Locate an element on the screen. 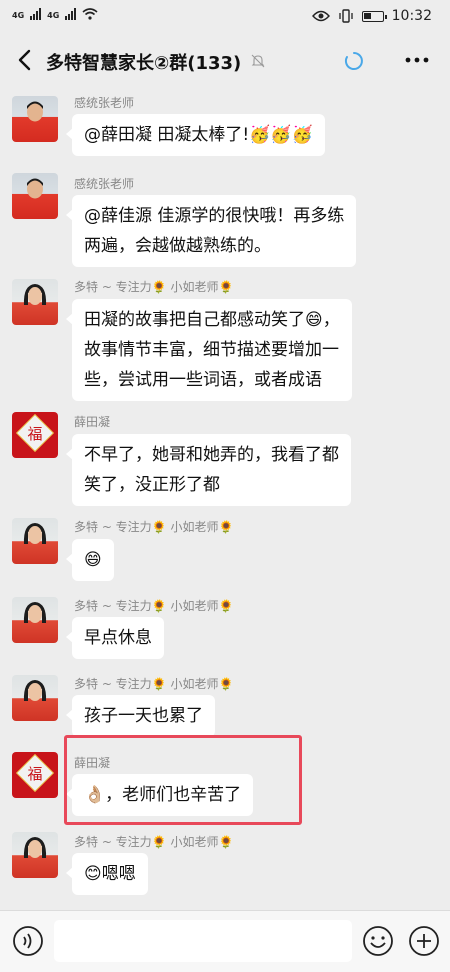 The width and height of the screenshot is (450, 972). status-bar: 4G 4G 10:32 is located at coordinates (225, 17).